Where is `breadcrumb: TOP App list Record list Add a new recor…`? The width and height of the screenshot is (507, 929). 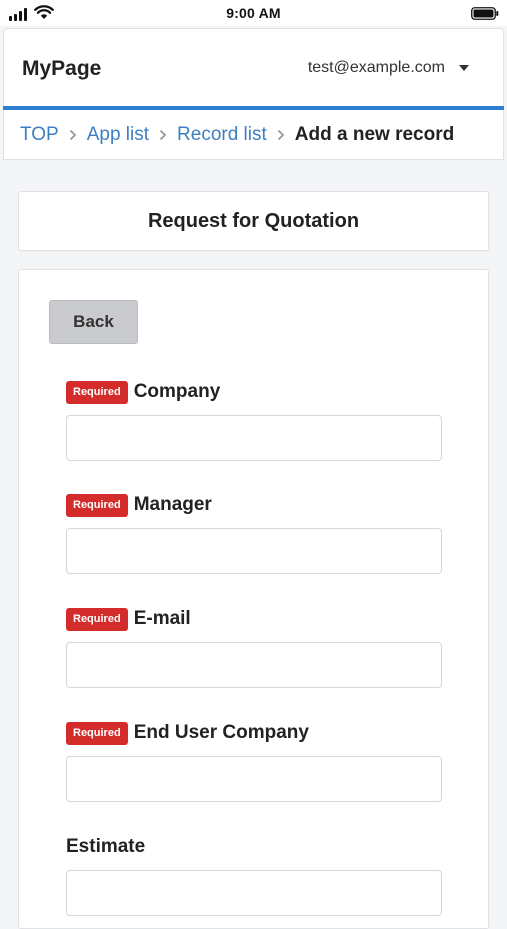
breadcrumb: TOP App list Record list Add a new recor… is located at coordinates (253, 135).